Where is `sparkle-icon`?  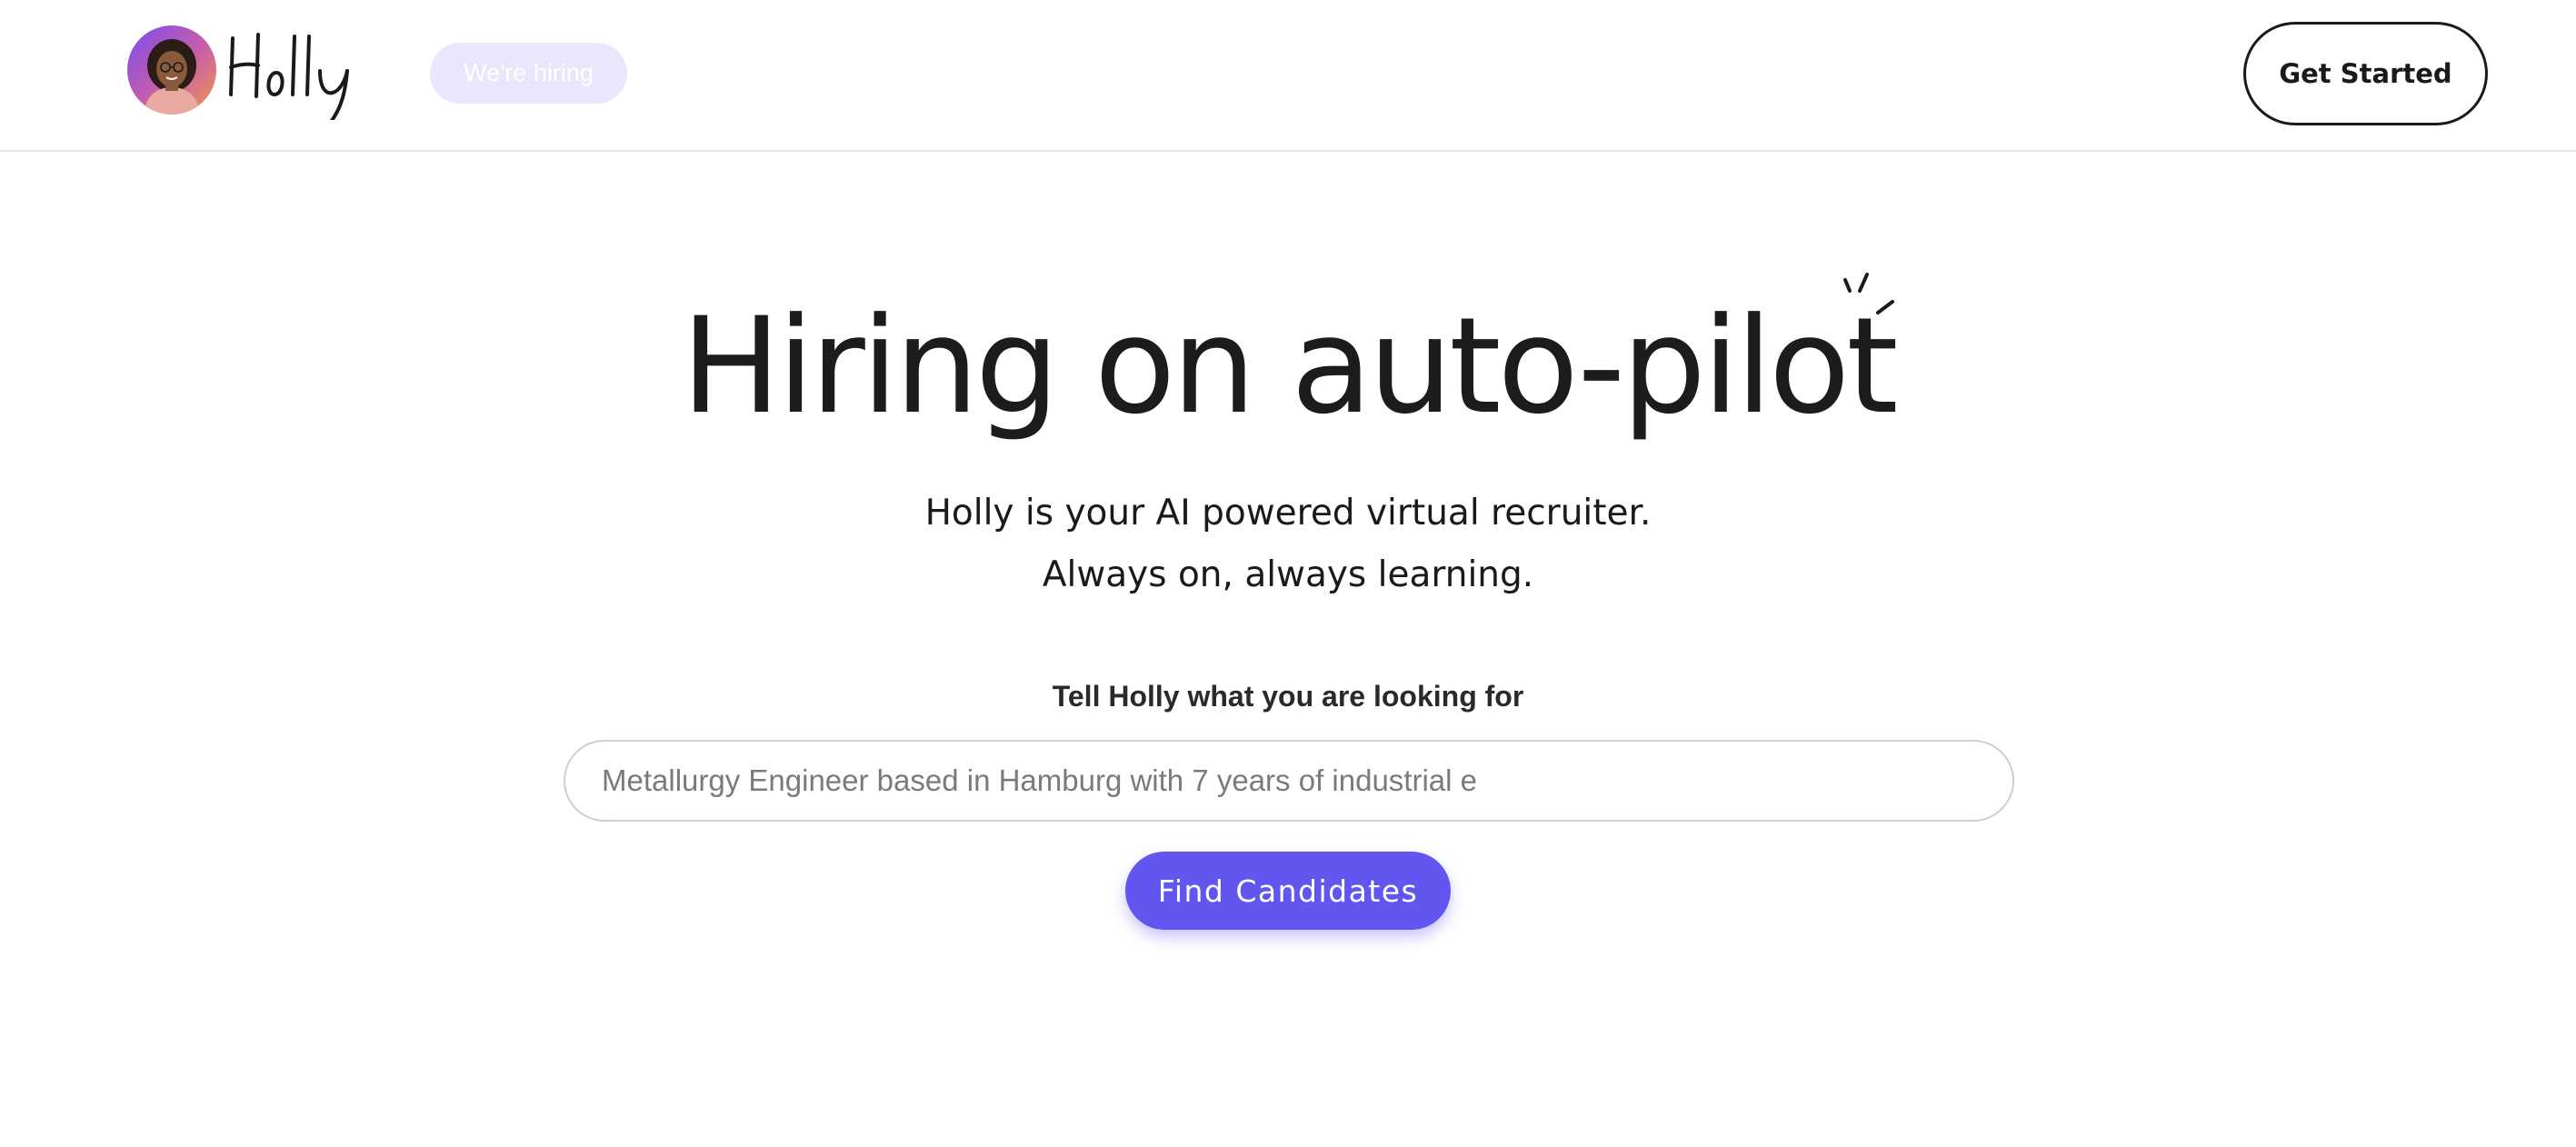 sparkle-icon is located at coordinates (1869, 294).